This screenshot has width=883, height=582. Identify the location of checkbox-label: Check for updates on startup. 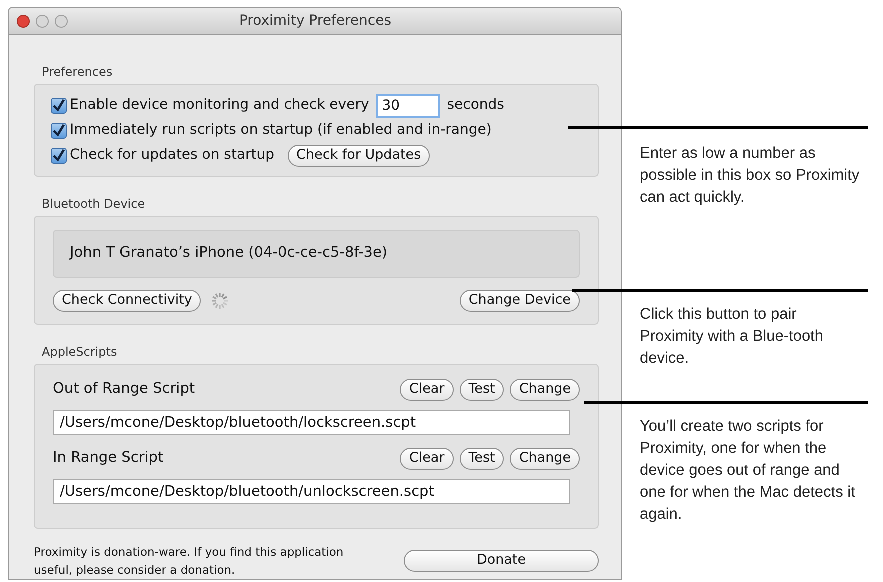
(172, 155).